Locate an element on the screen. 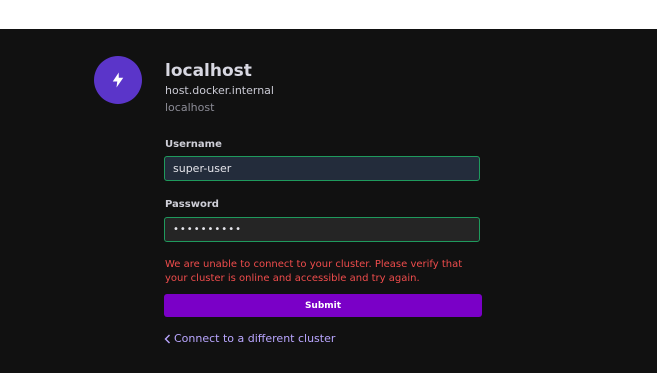 The image size is (657, 373). cluster-name: localhost is located at coordinates (208, 71).